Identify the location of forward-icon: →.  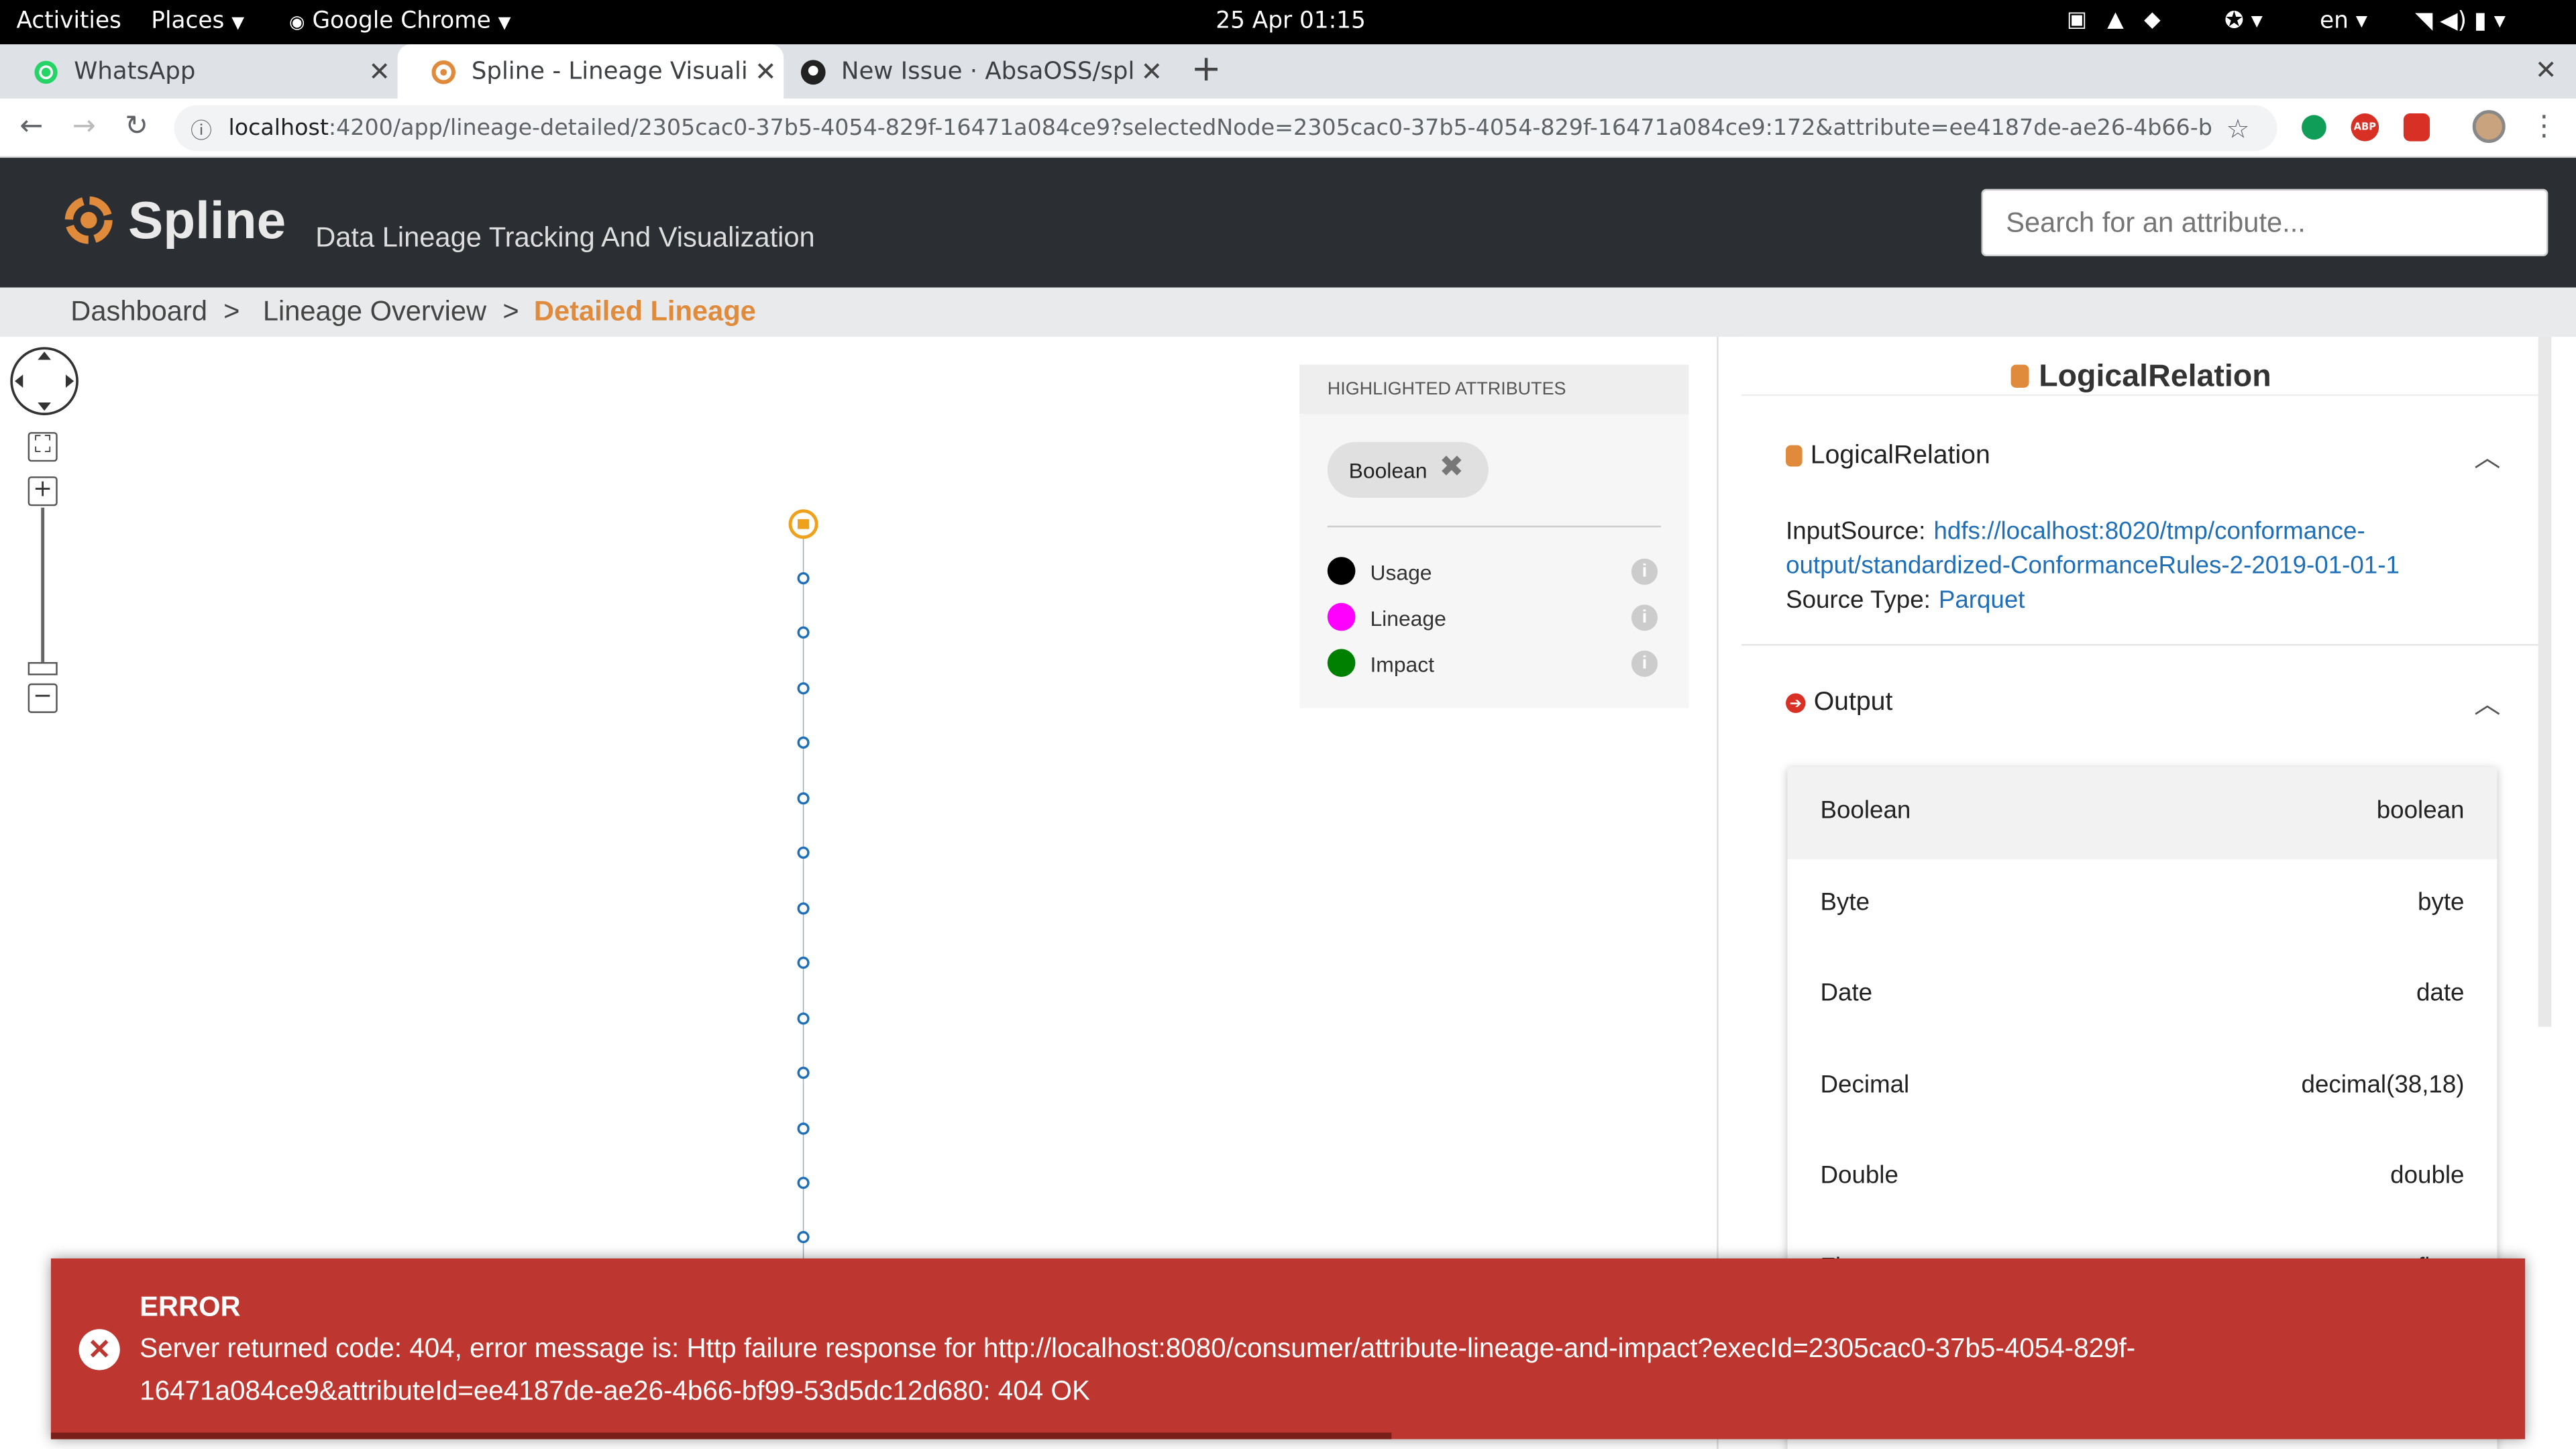
(84, 126).